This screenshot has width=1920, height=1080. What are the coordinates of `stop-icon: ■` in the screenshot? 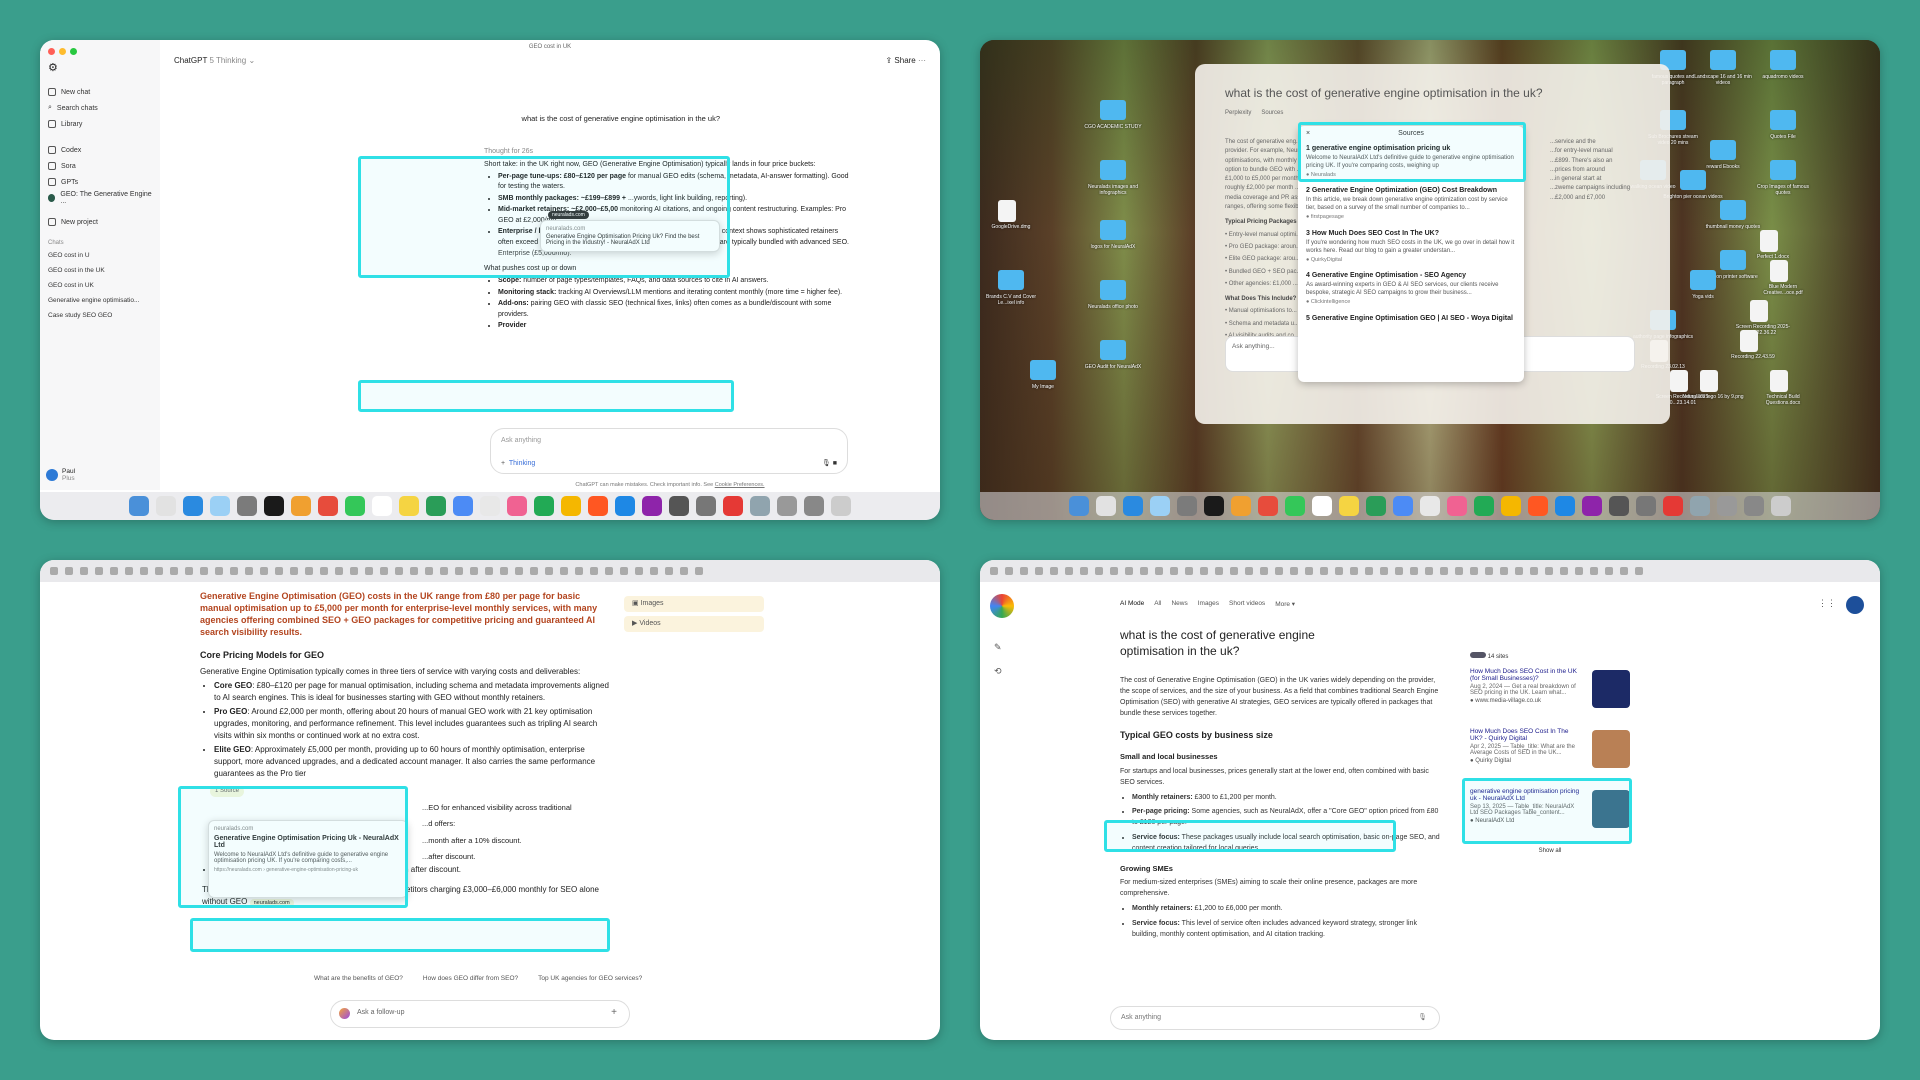 It's located at (835, 463).